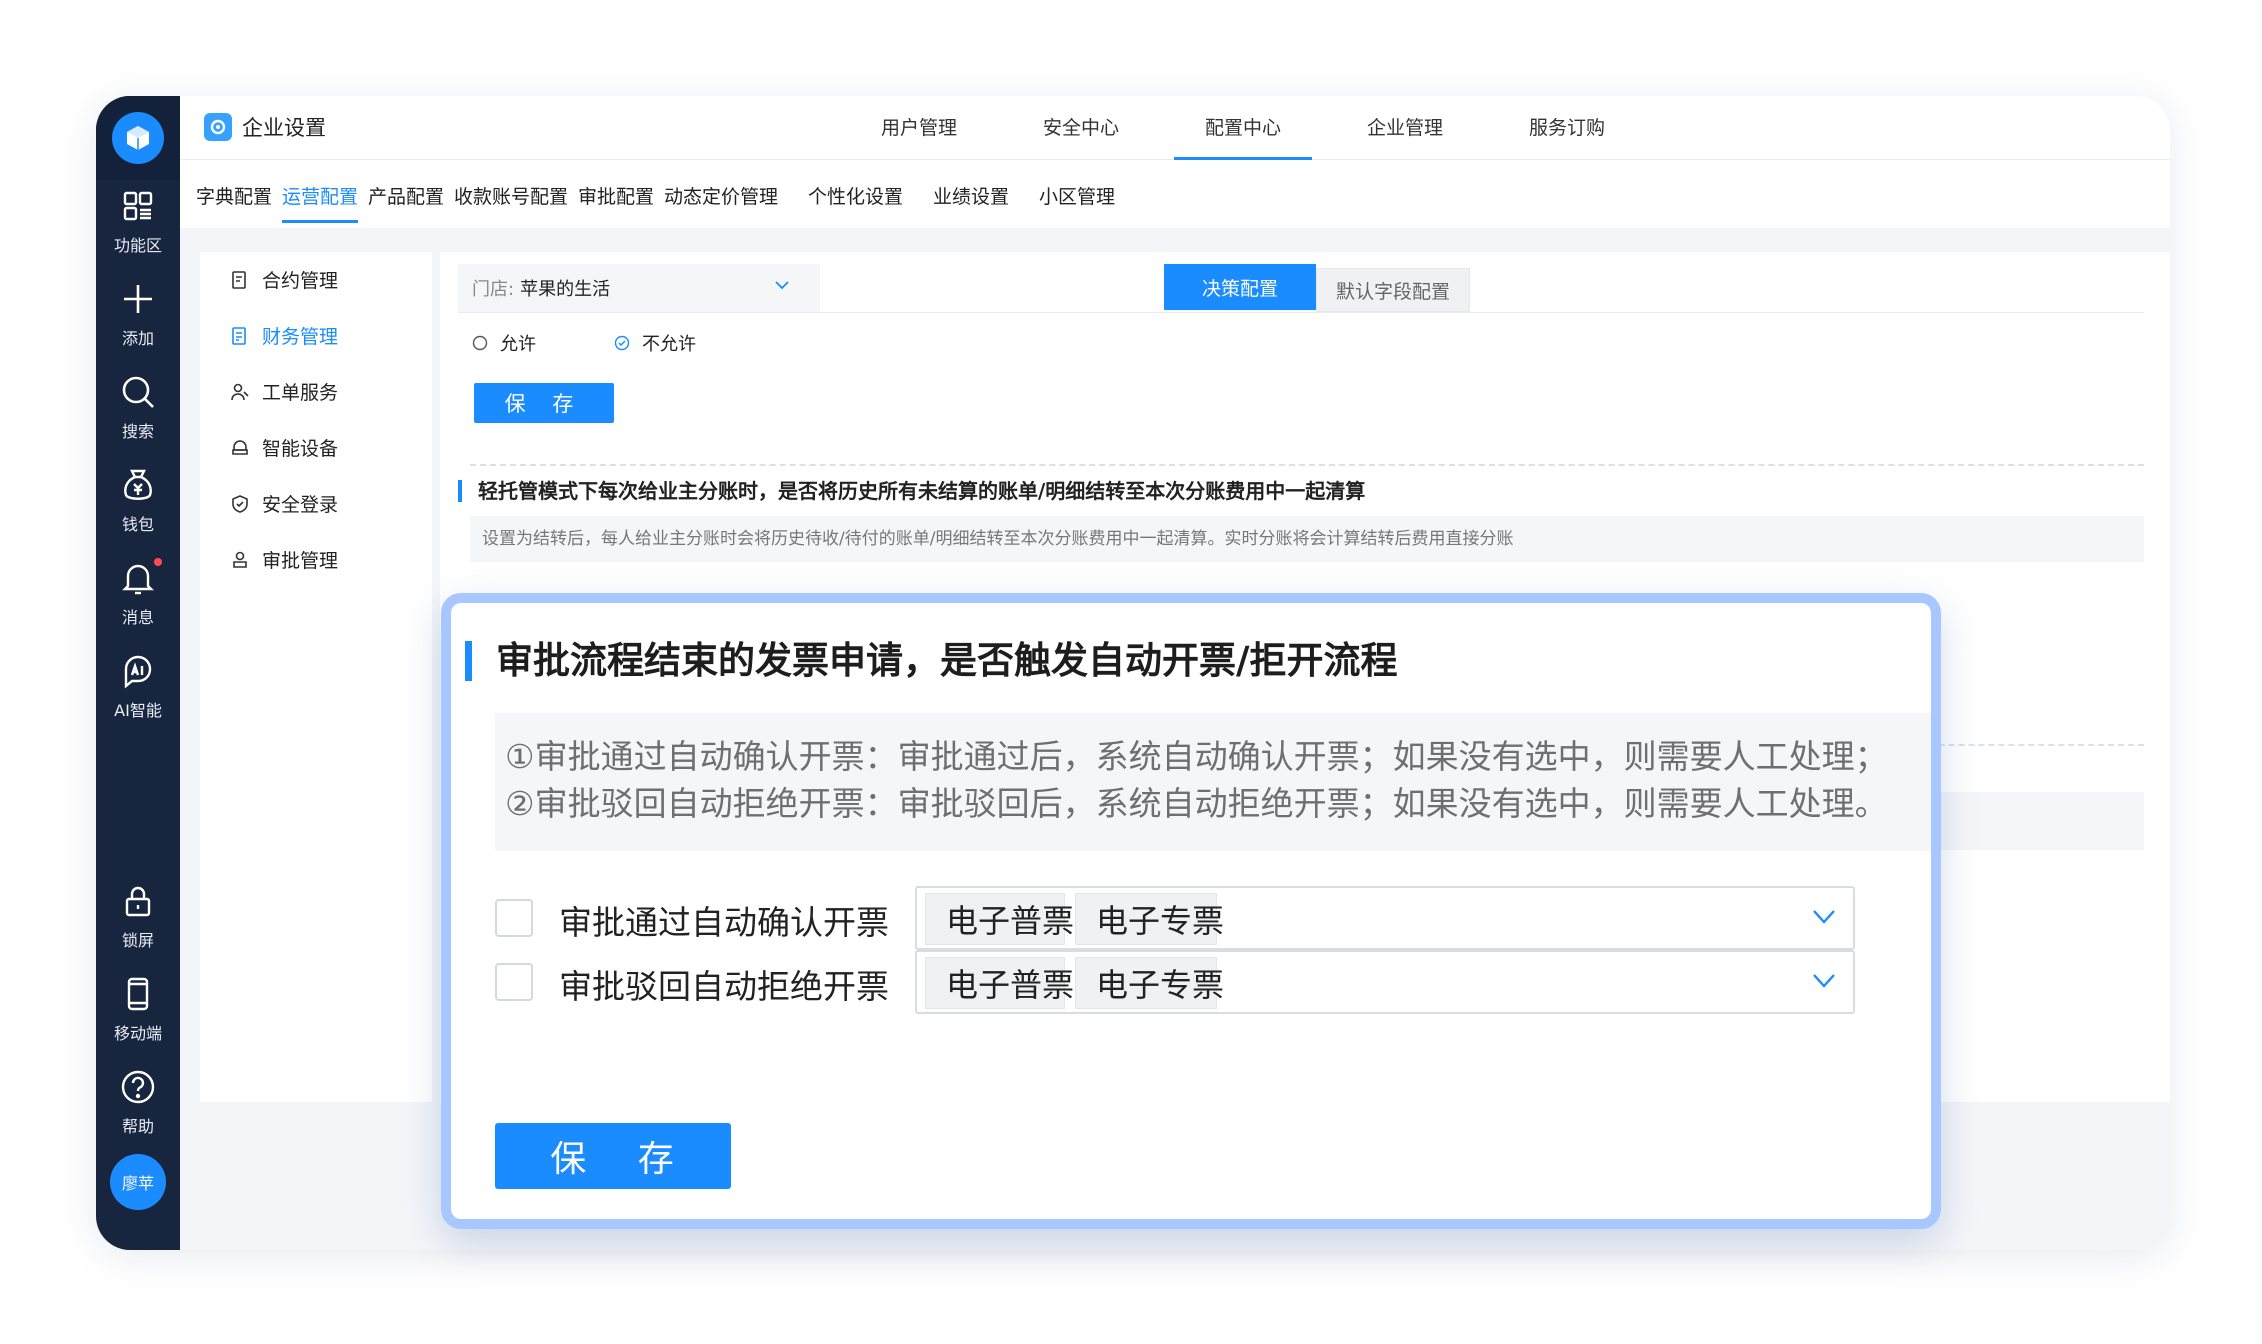 The image size is (2262, 1344). What do you see at coordinates (1393, 290) in the screenshot?
I see `segment-default-fields: 默认字段配置` at bounding box center [1393, 290].